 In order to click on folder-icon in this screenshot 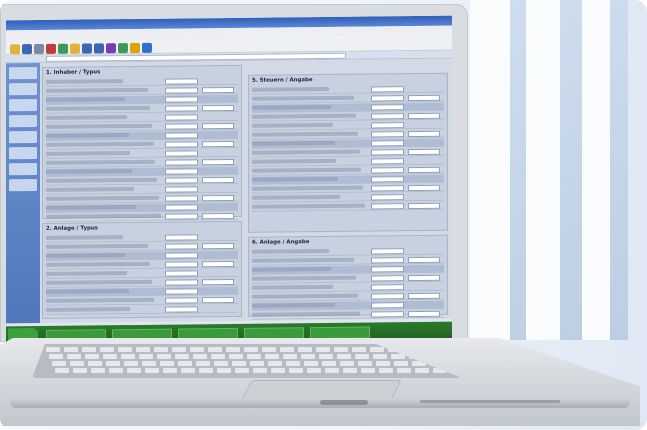, I will do `click(15, 49)`.